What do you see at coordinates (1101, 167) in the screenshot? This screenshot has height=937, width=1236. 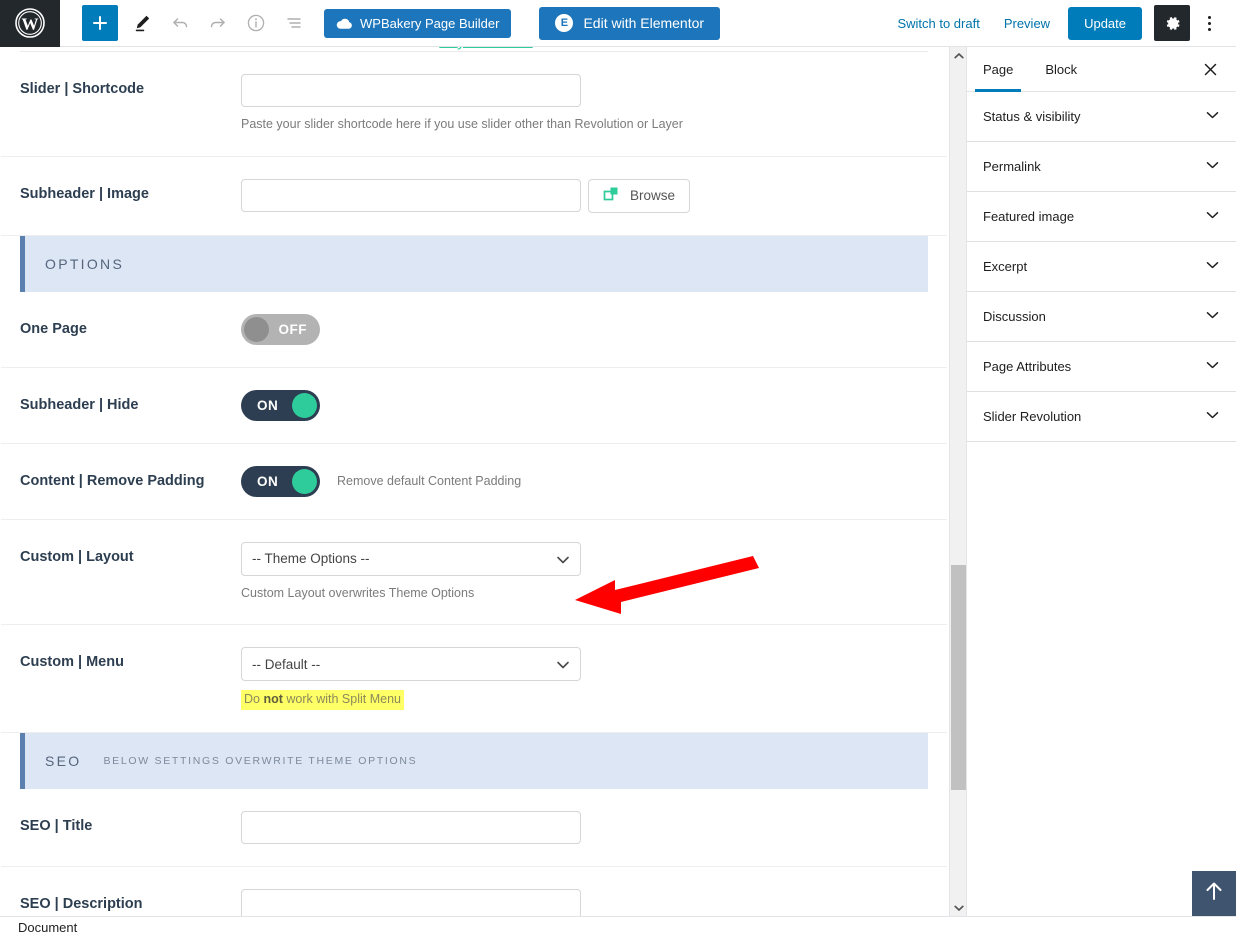 I see `sidebar-item-permalink: Permalink` at bounding box center [1101, 167].